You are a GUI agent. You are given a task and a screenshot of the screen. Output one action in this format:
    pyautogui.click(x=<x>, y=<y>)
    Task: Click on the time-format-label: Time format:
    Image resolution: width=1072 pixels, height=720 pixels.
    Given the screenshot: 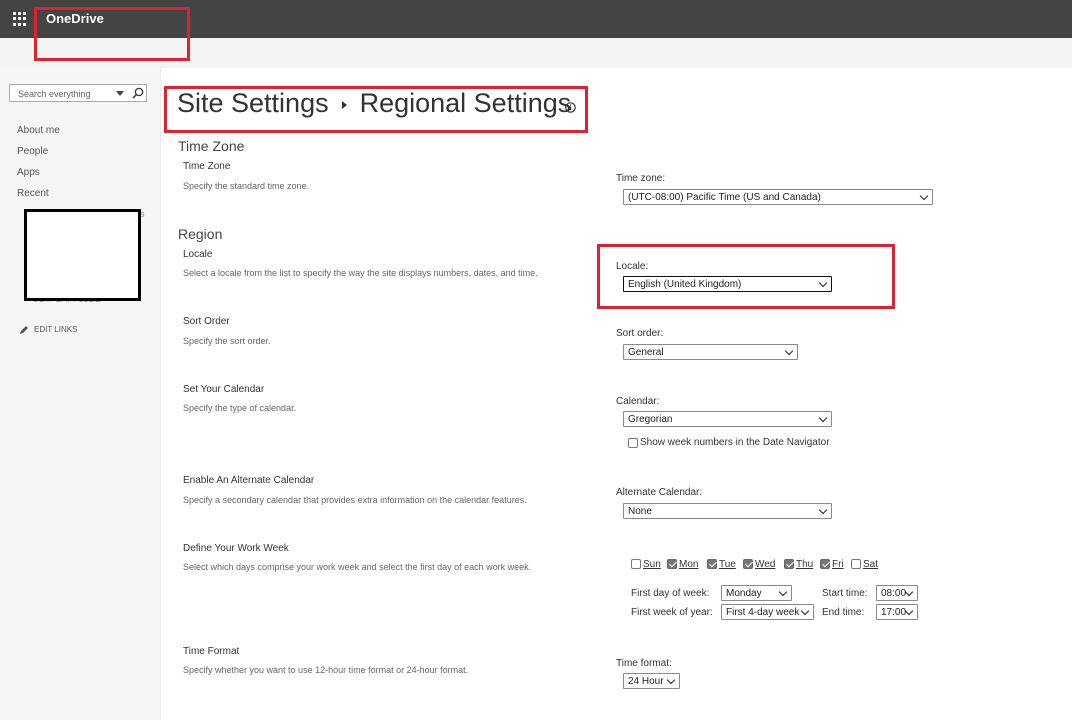 What is the action you would take?
    pyautogui.click(x=644, y=663)
    